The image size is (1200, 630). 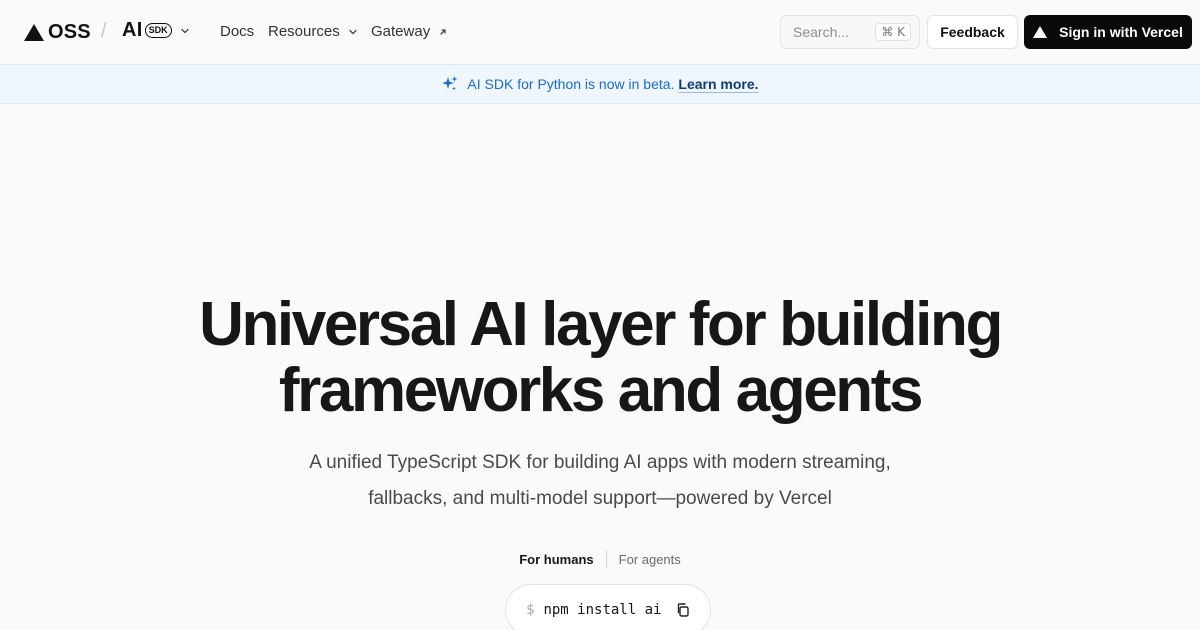 I want to click on copy-icon, so click(x=683, y=610).